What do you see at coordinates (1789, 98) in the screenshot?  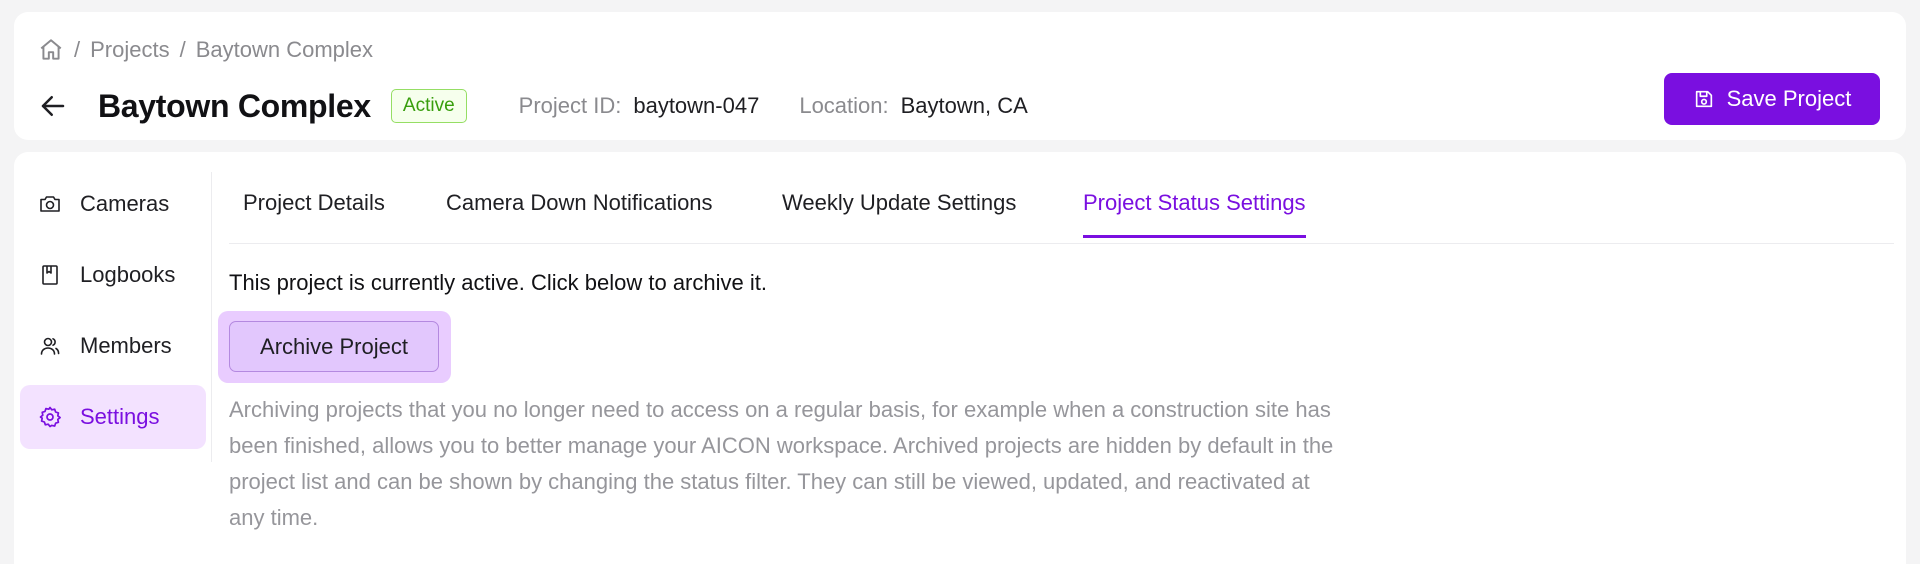 I see `save-project-label: Save Project` at bounding box center [1789, 98].